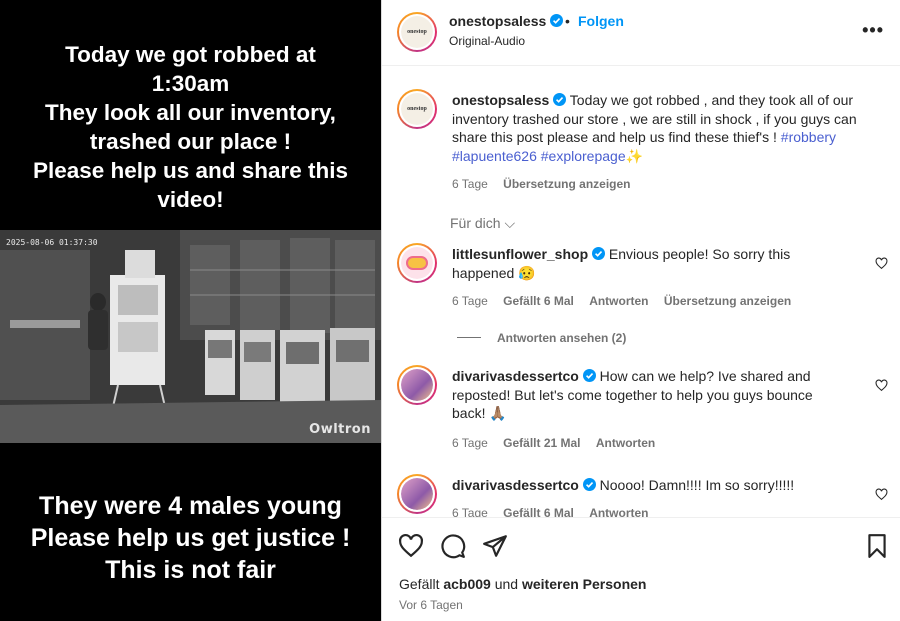 The width and height of the screenshot is (900, 621). Describe the element at coordinates (601, 21) in the screenshot. I see `follow-button: Folgen` at that location.